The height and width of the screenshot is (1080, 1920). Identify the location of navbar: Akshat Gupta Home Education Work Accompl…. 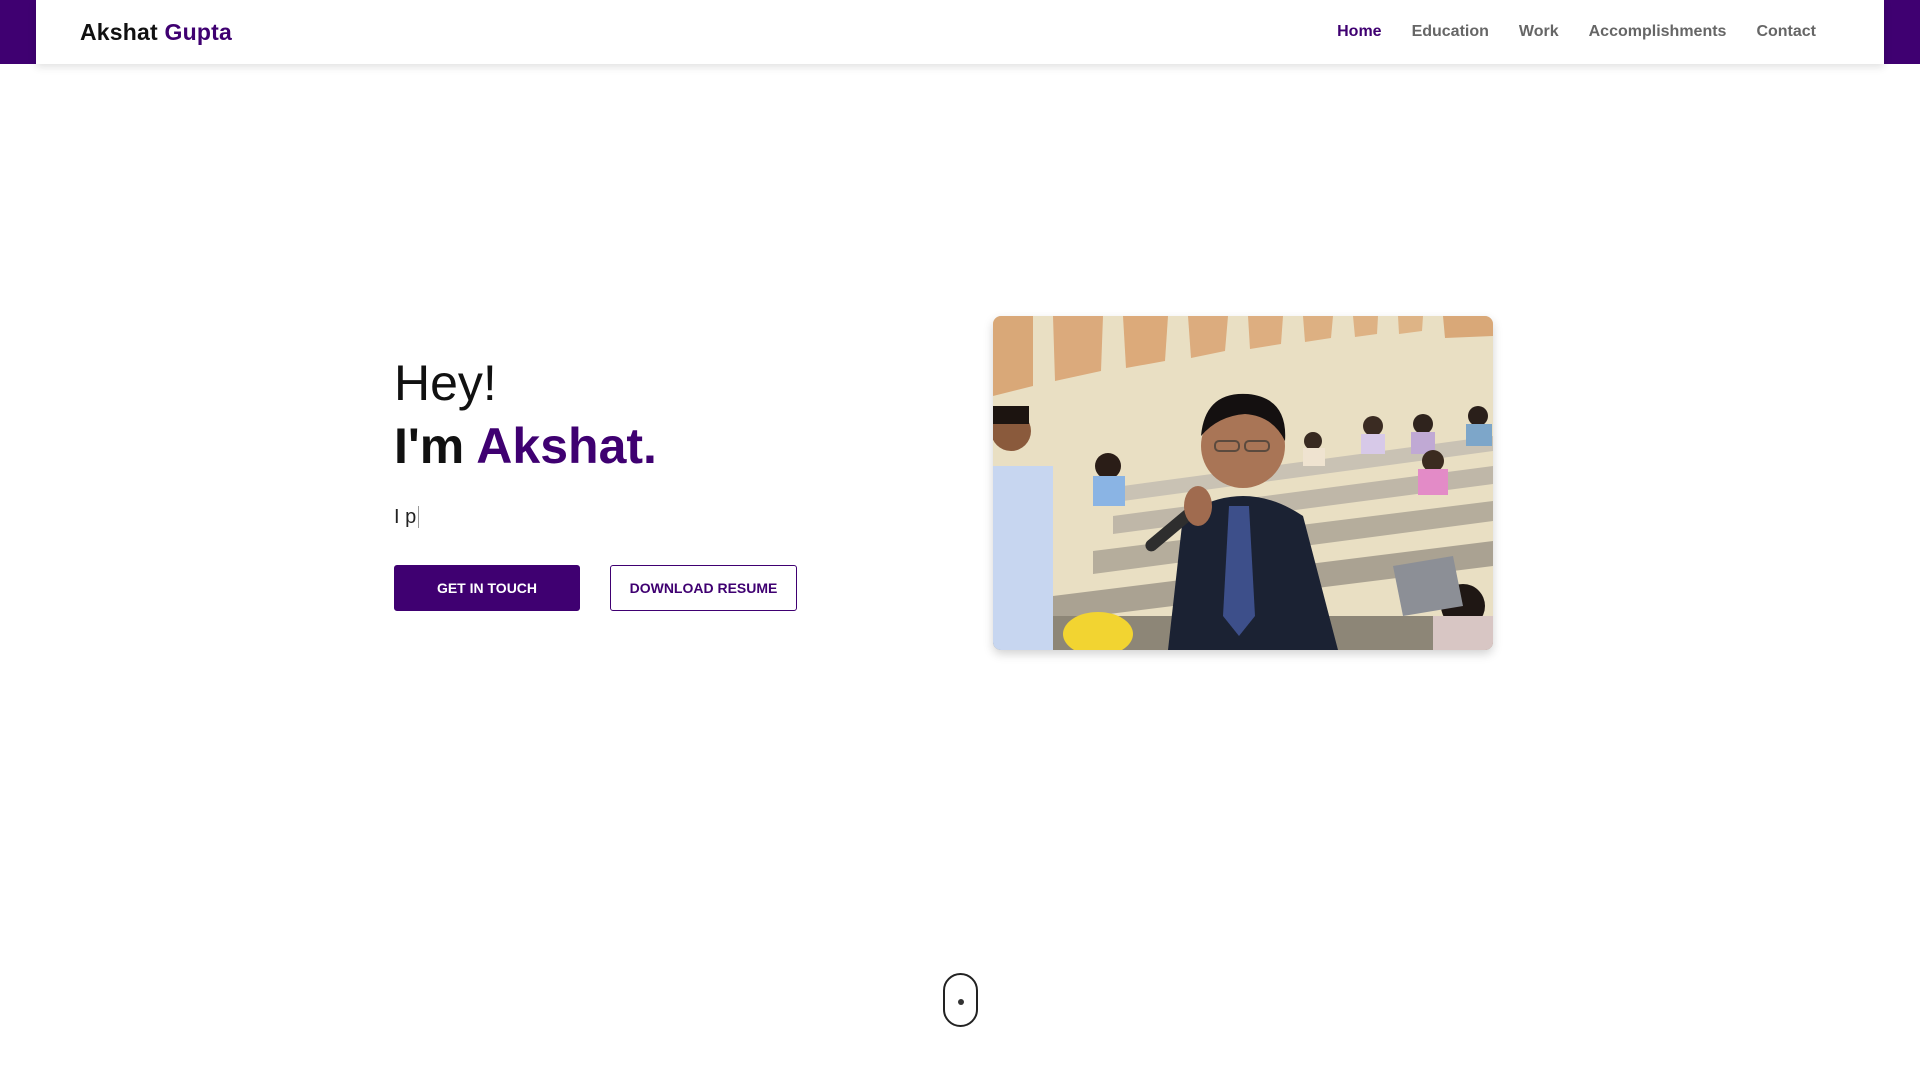
(960, 32).